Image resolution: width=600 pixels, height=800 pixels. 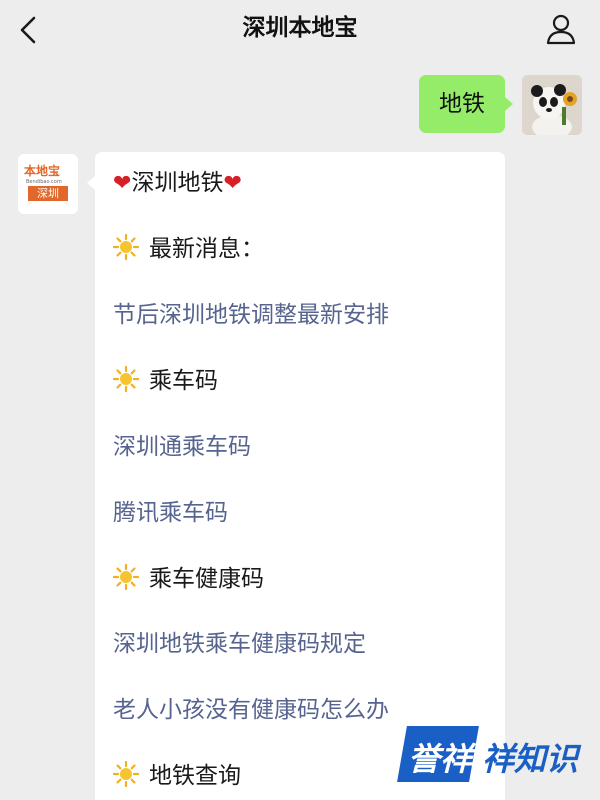 I want to click on section-heading-text: 乘车码, so click(x=183, y=381).